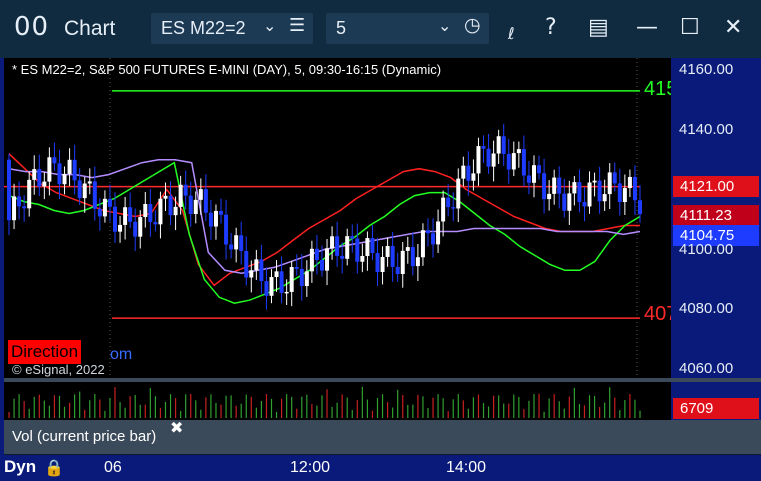 Image resolution: width=761 pixels, height=481 pixels. What do you see at coordinates (54, 467) in the screenshot?
I see `lock-icon: 🔒` at bounding box center [54, 467].